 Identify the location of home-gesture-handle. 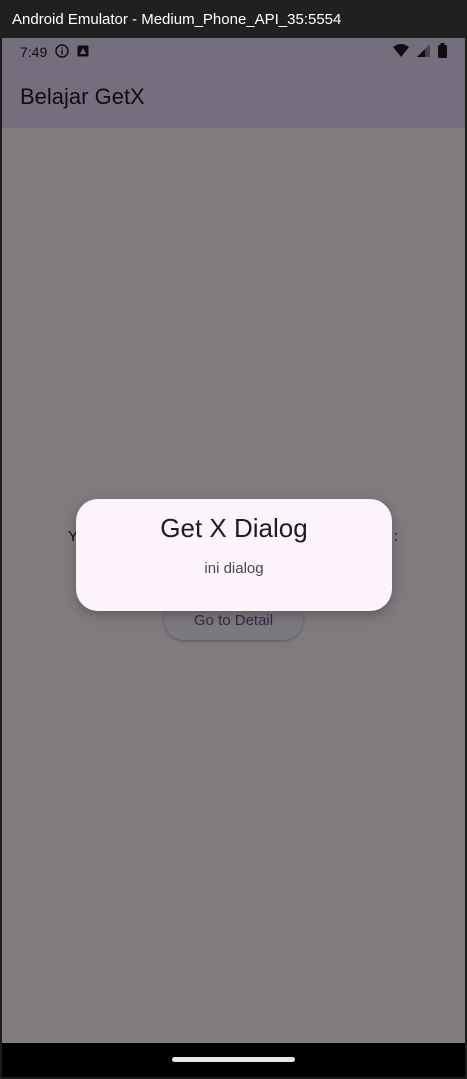
(233, 1059).